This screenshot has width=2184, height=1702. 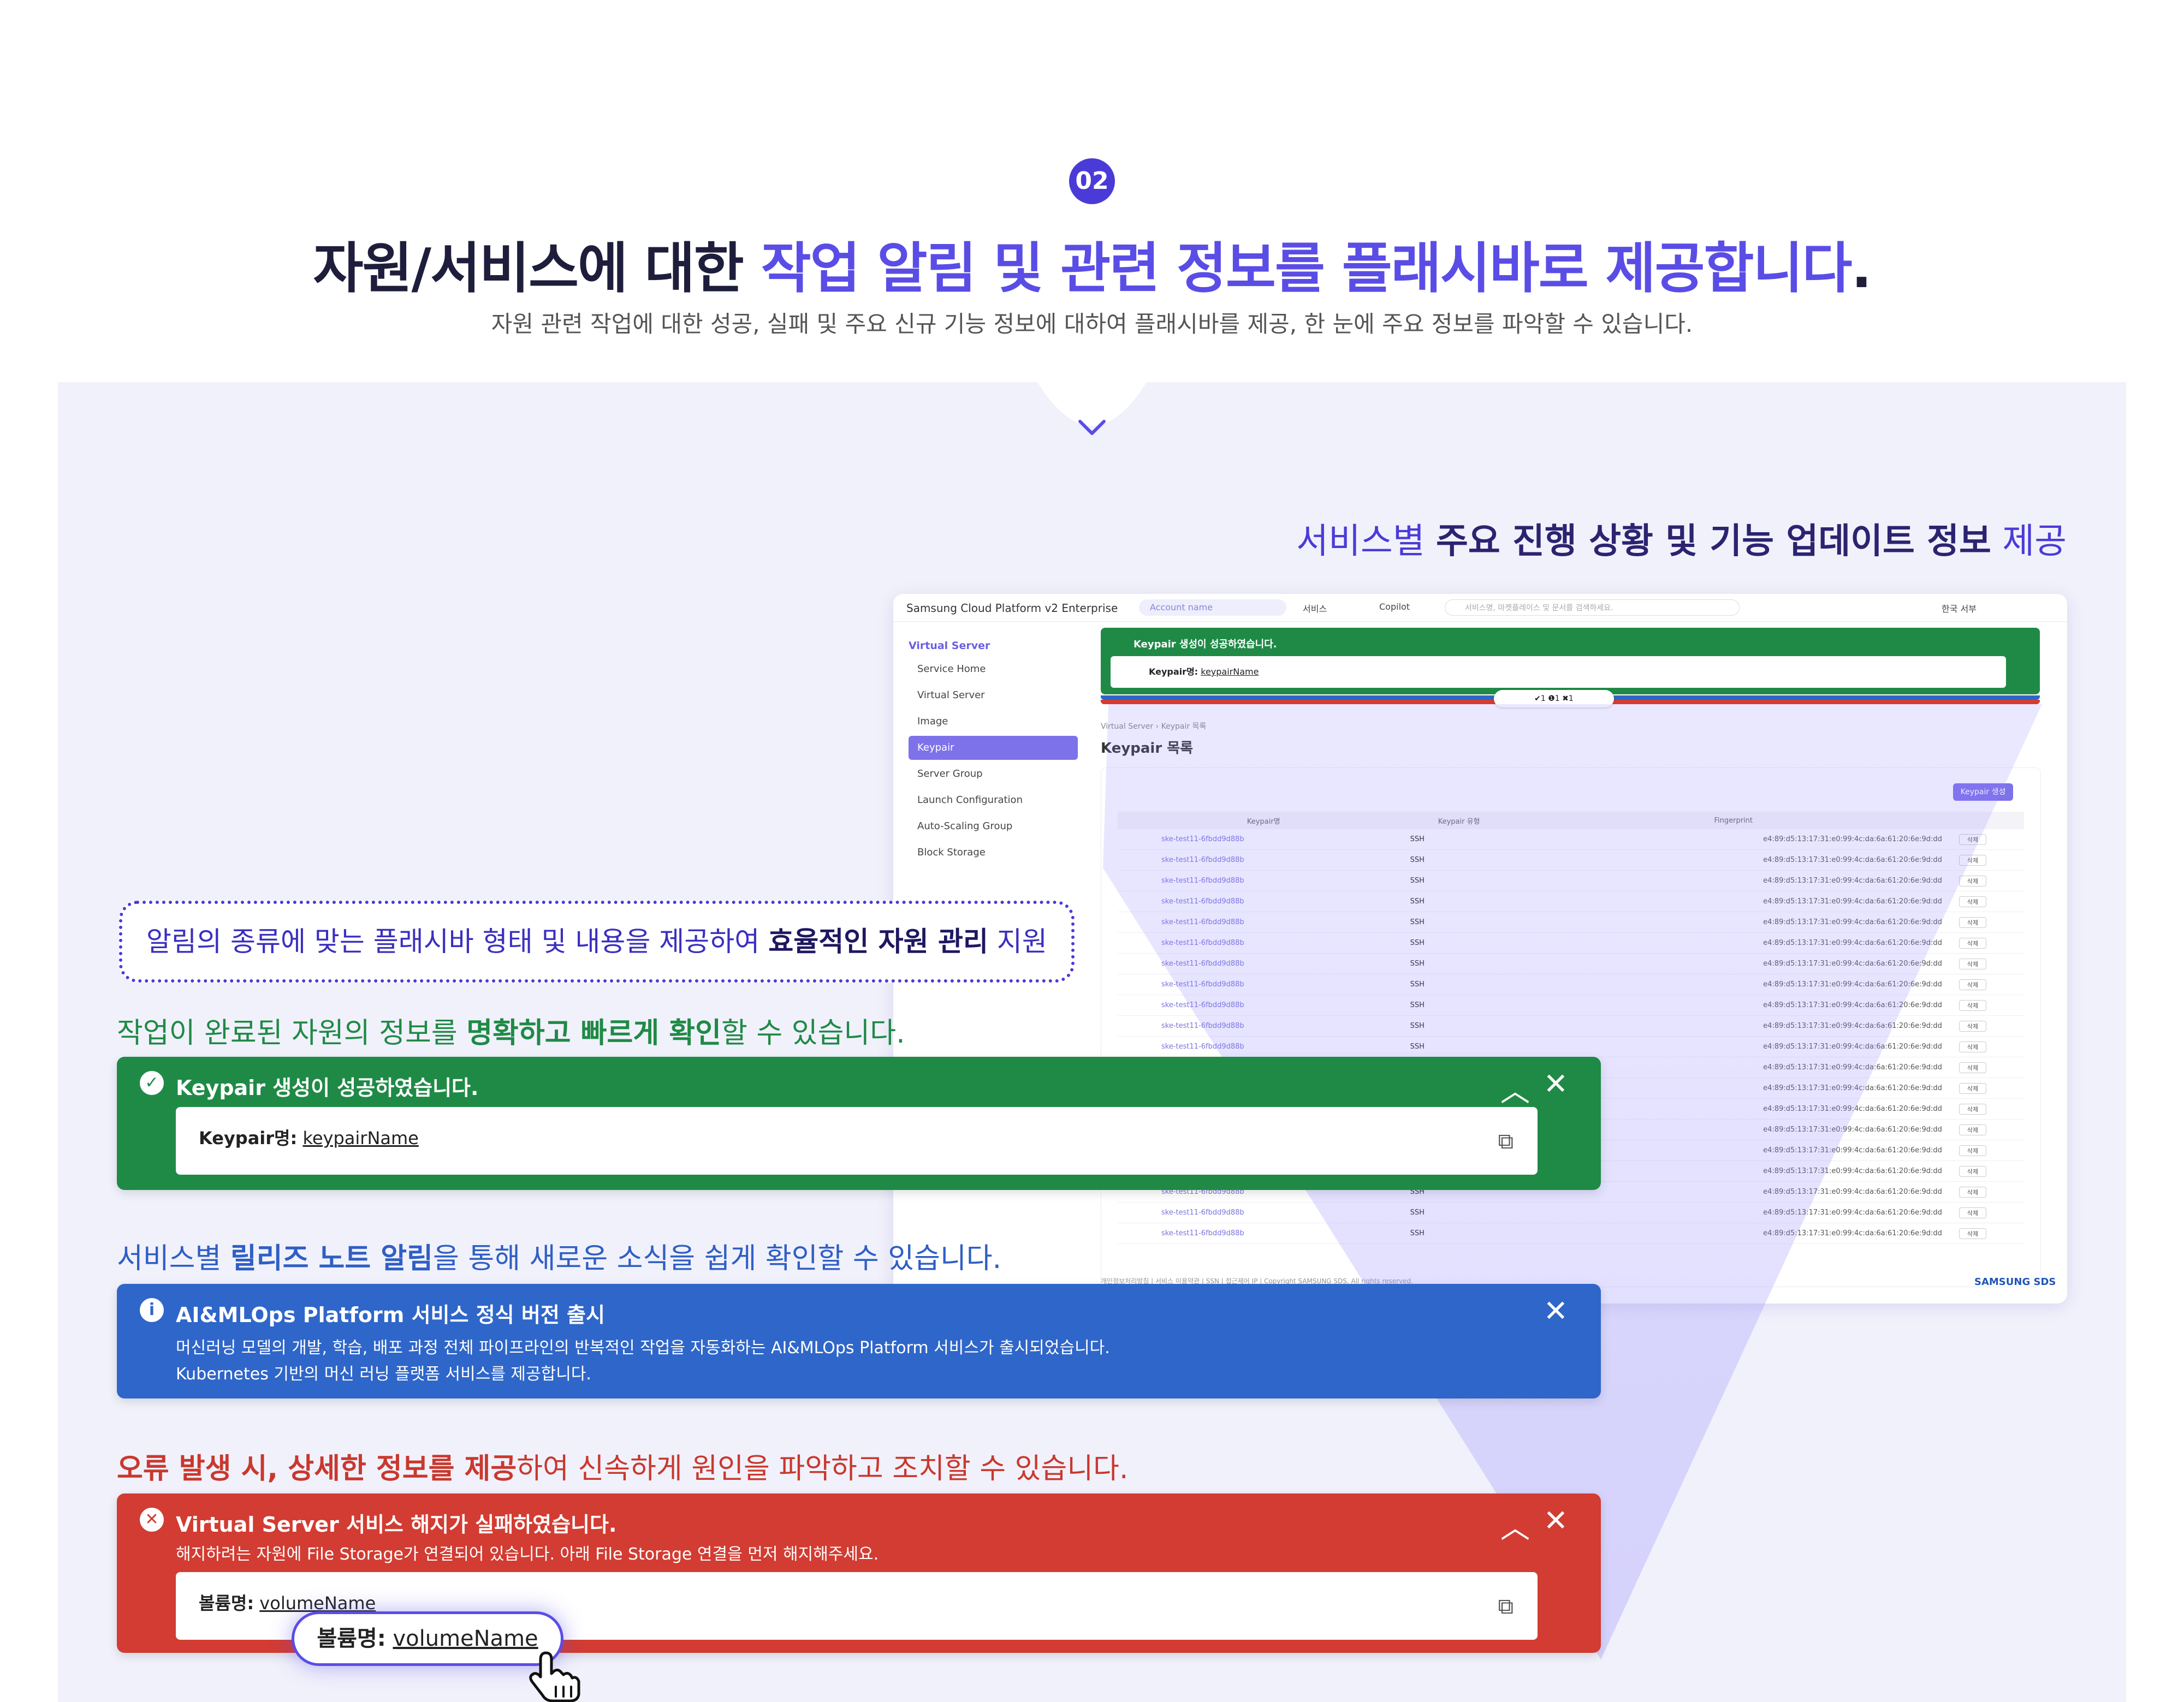 What do you see at coordinates (1959, 608) in the screenshot?
I see `region-selector: 한국 서부` at bounding box center [1959, 608].